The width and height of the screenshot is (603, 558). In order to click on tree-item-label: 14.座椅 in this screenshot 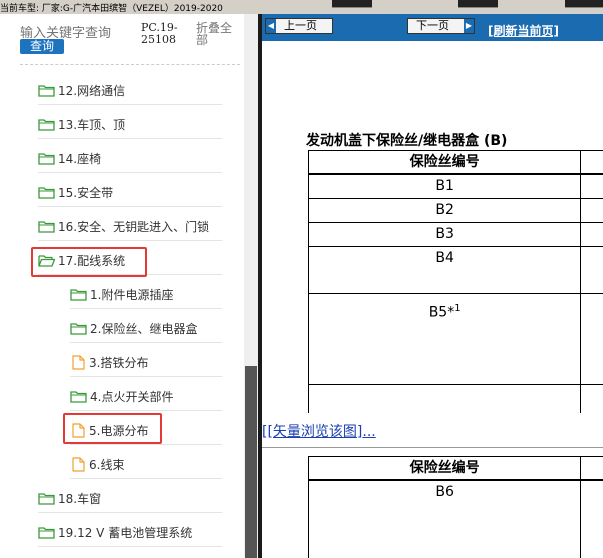, I will do `click(80, 158)`.